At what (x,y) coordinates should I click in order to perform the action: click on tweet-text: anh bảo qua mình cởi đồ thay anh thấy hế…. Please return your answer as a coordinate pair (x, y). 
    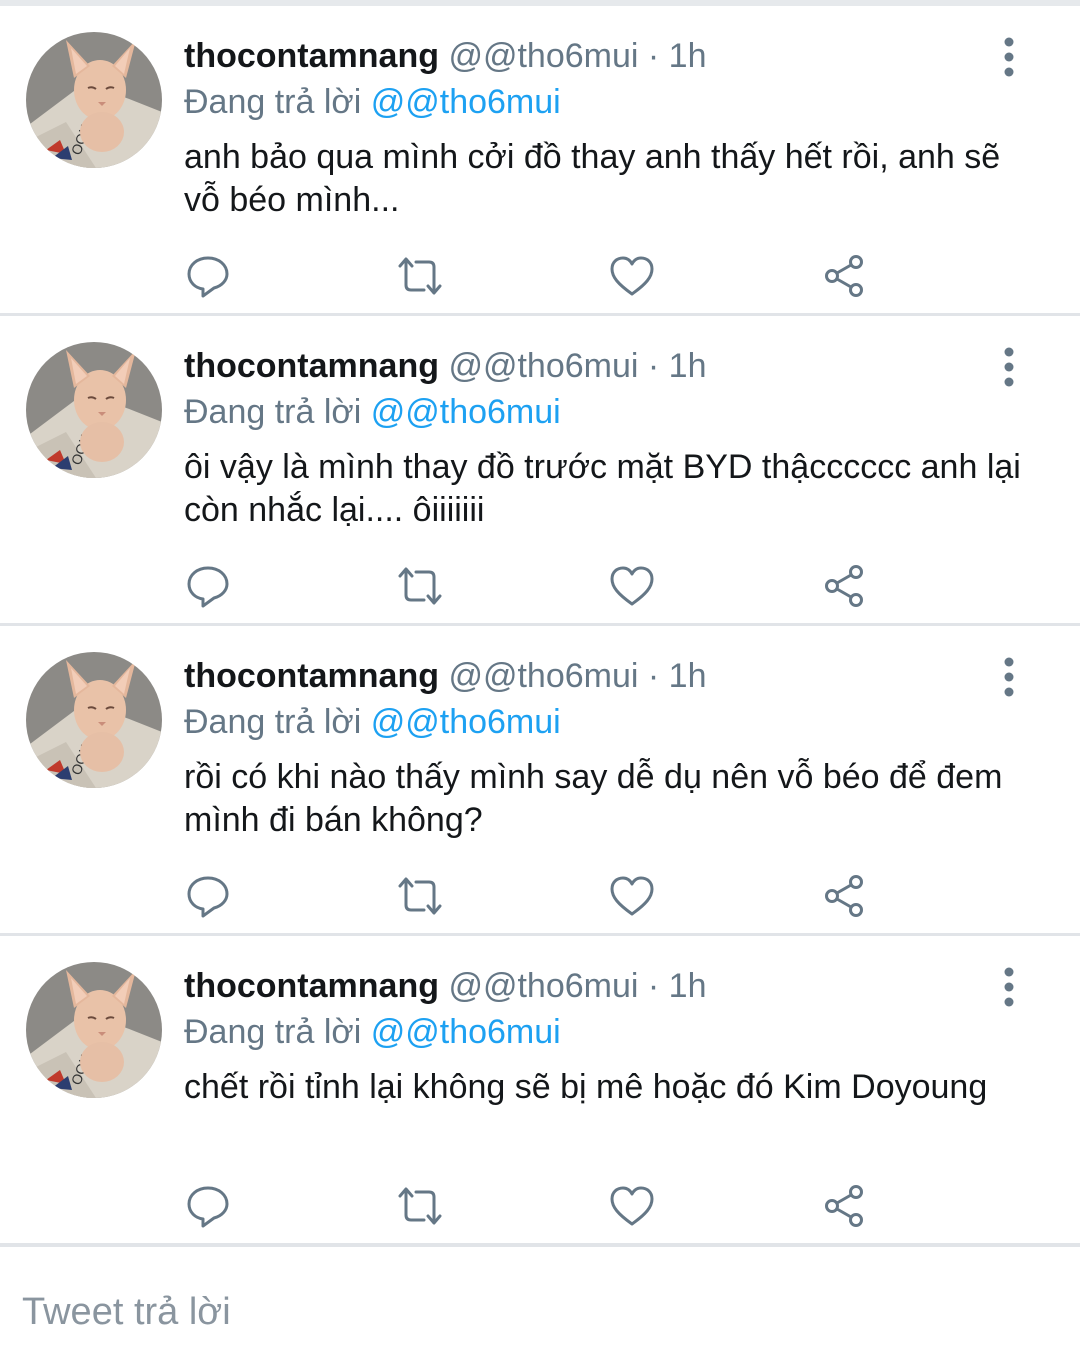
    Looking at the image, I should click on (592, 178).